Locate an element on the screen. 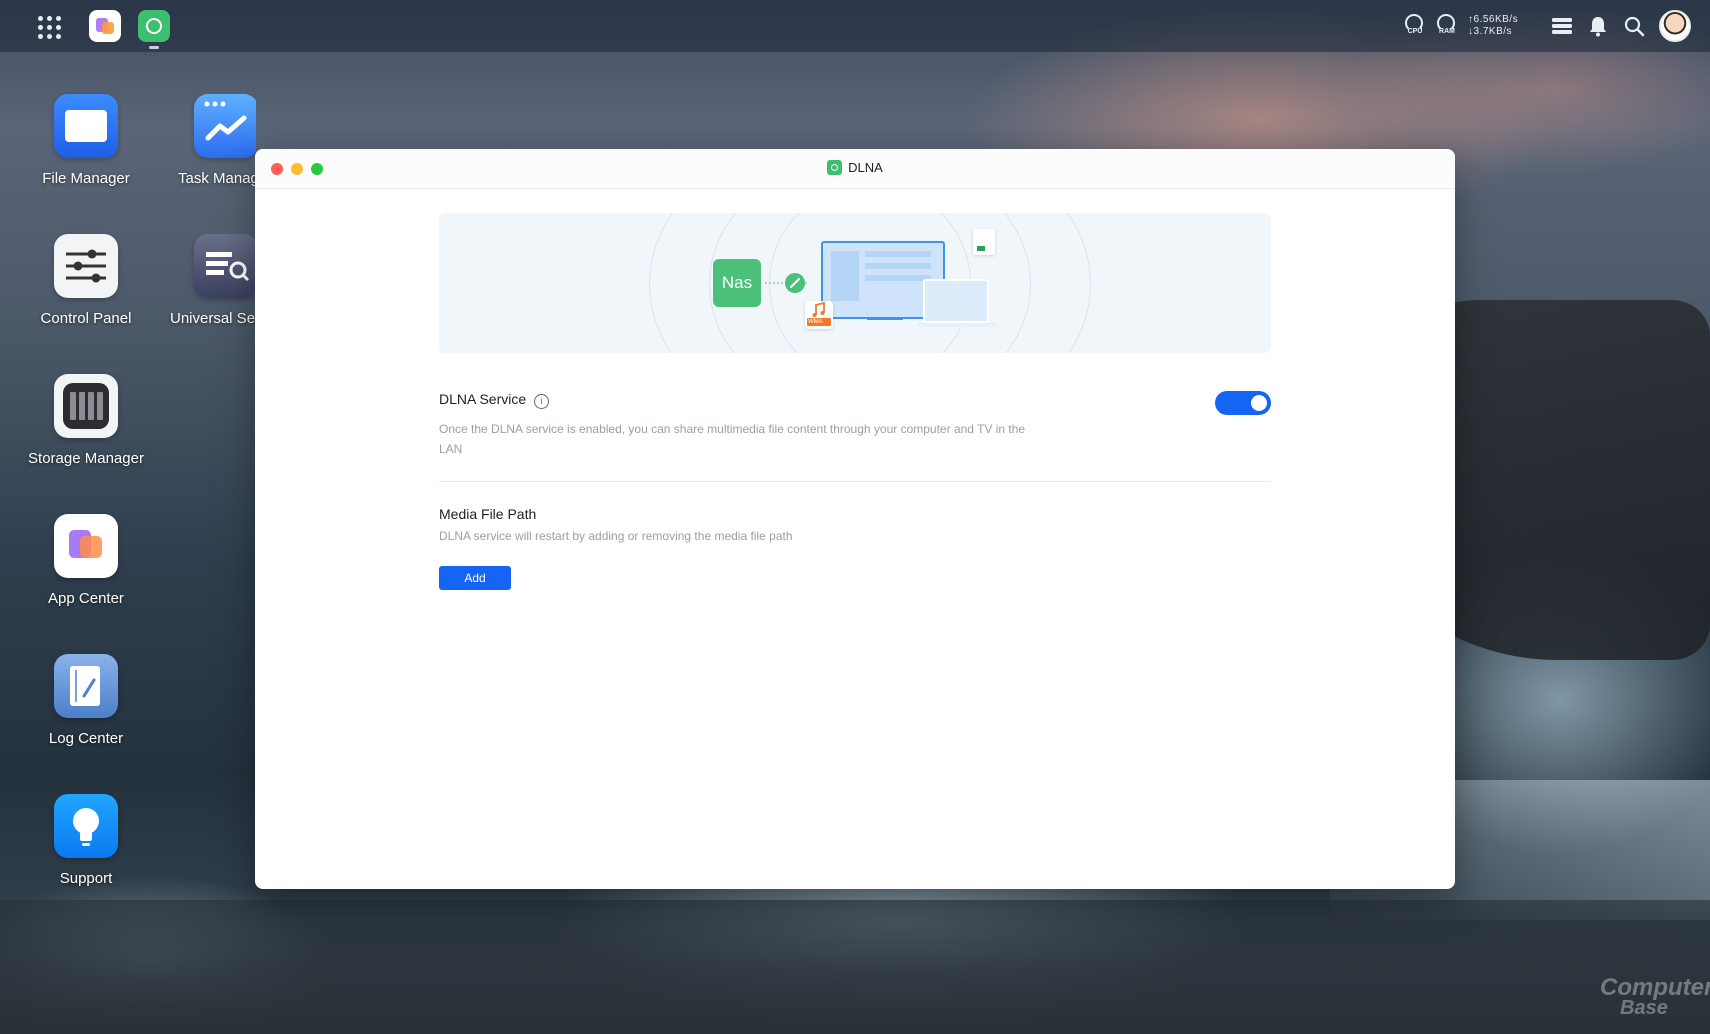 Image resolution: width=1710 pixels, height=1034 pixels. desktop-icon-label: App Center is located at coordinates (86, 598).